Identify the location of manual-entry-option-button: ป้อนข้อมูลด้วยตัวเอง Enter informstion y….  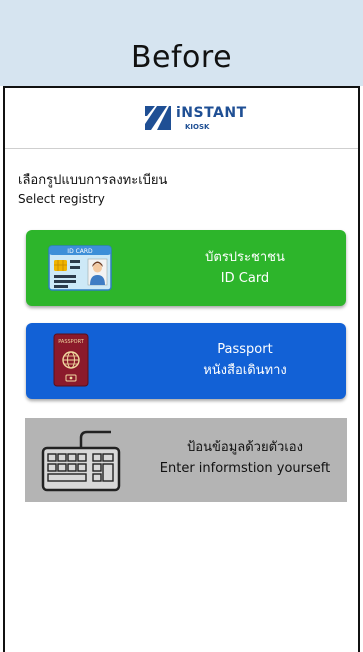
(186, 460).